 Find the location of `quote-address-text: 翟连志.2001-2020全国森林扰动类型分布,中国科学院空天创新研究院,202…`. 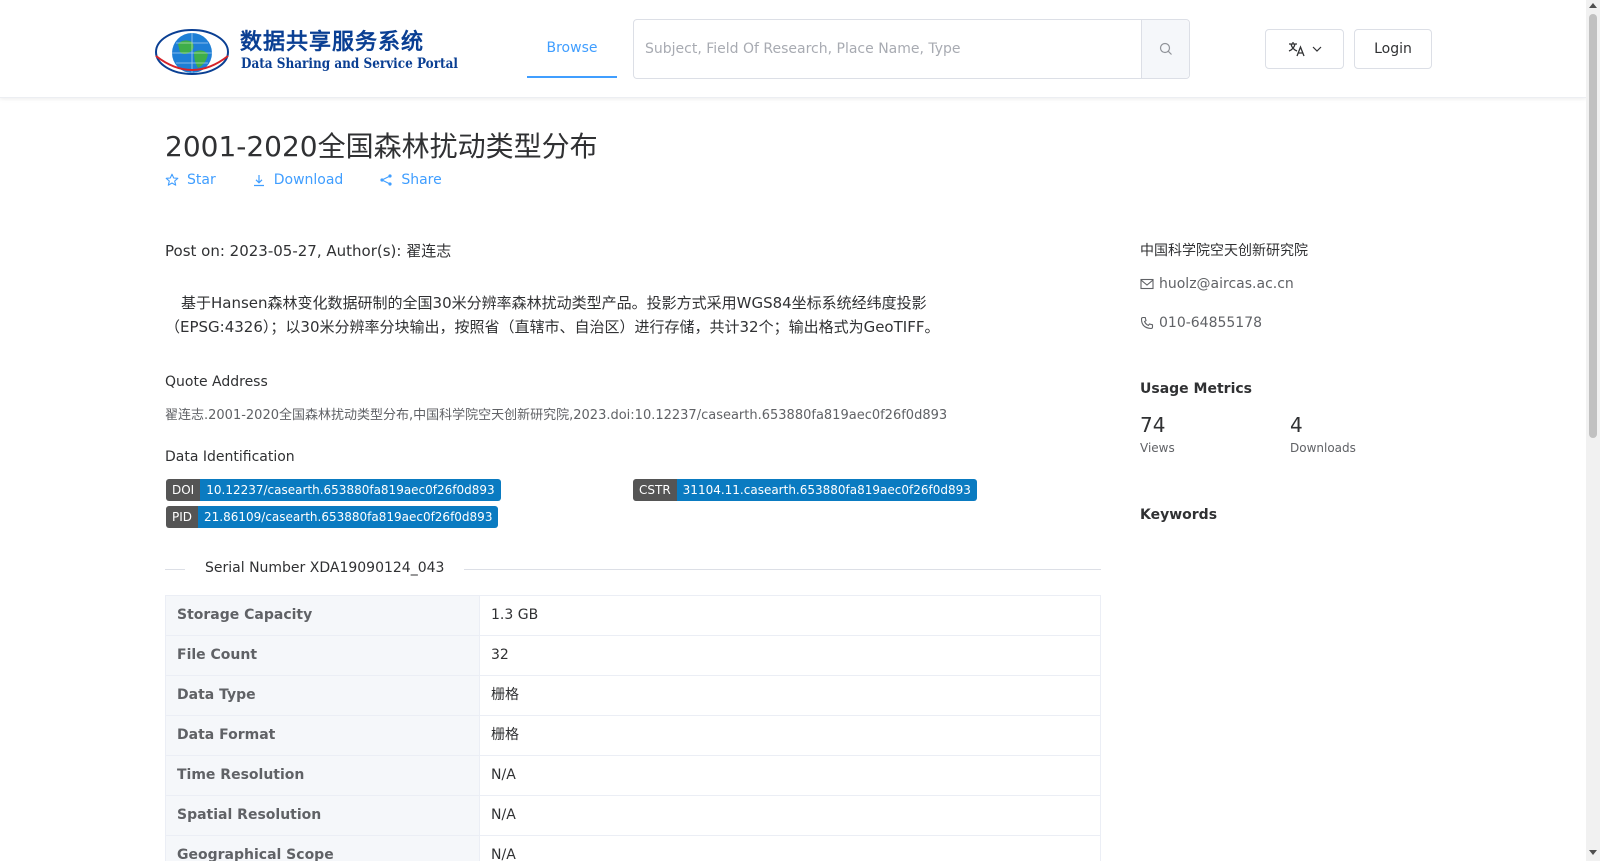

quote-address-text: 翟连志.2001-2020全国森林扰动类型分布,中国科学院空天创新研究院,202… is located at coordinates (556, 415).